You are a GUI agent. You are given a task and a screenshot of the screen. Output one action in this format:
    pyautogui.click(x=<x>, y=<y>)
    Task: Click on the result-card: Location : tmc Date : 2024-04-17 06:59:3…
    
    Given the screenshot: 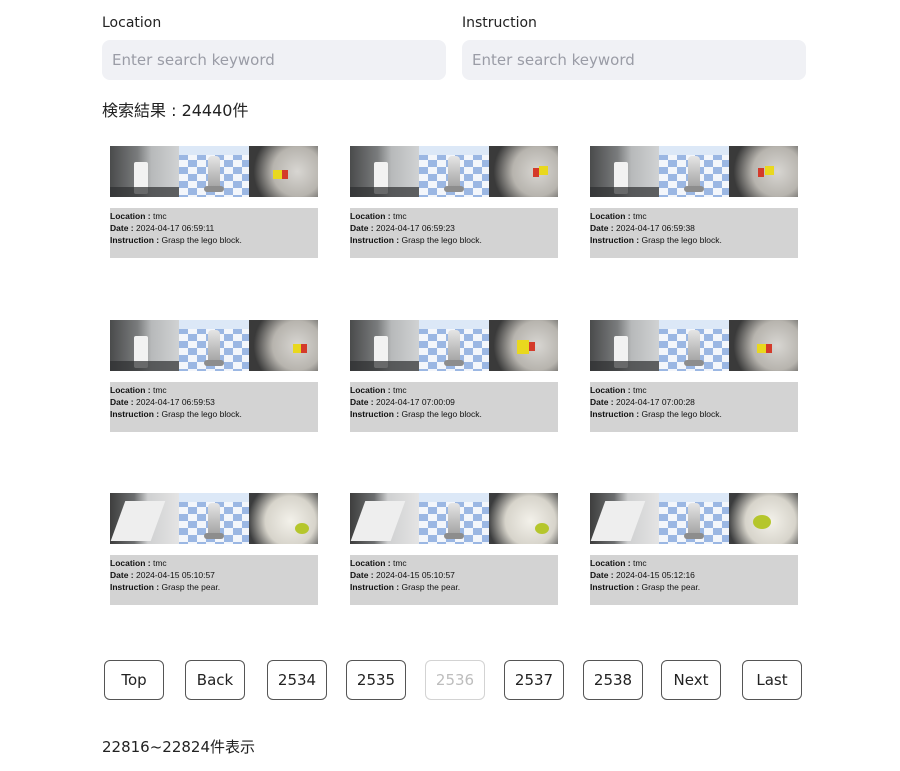 What is the action you would take?
    pyautogui.click(x=694, y=202)
    